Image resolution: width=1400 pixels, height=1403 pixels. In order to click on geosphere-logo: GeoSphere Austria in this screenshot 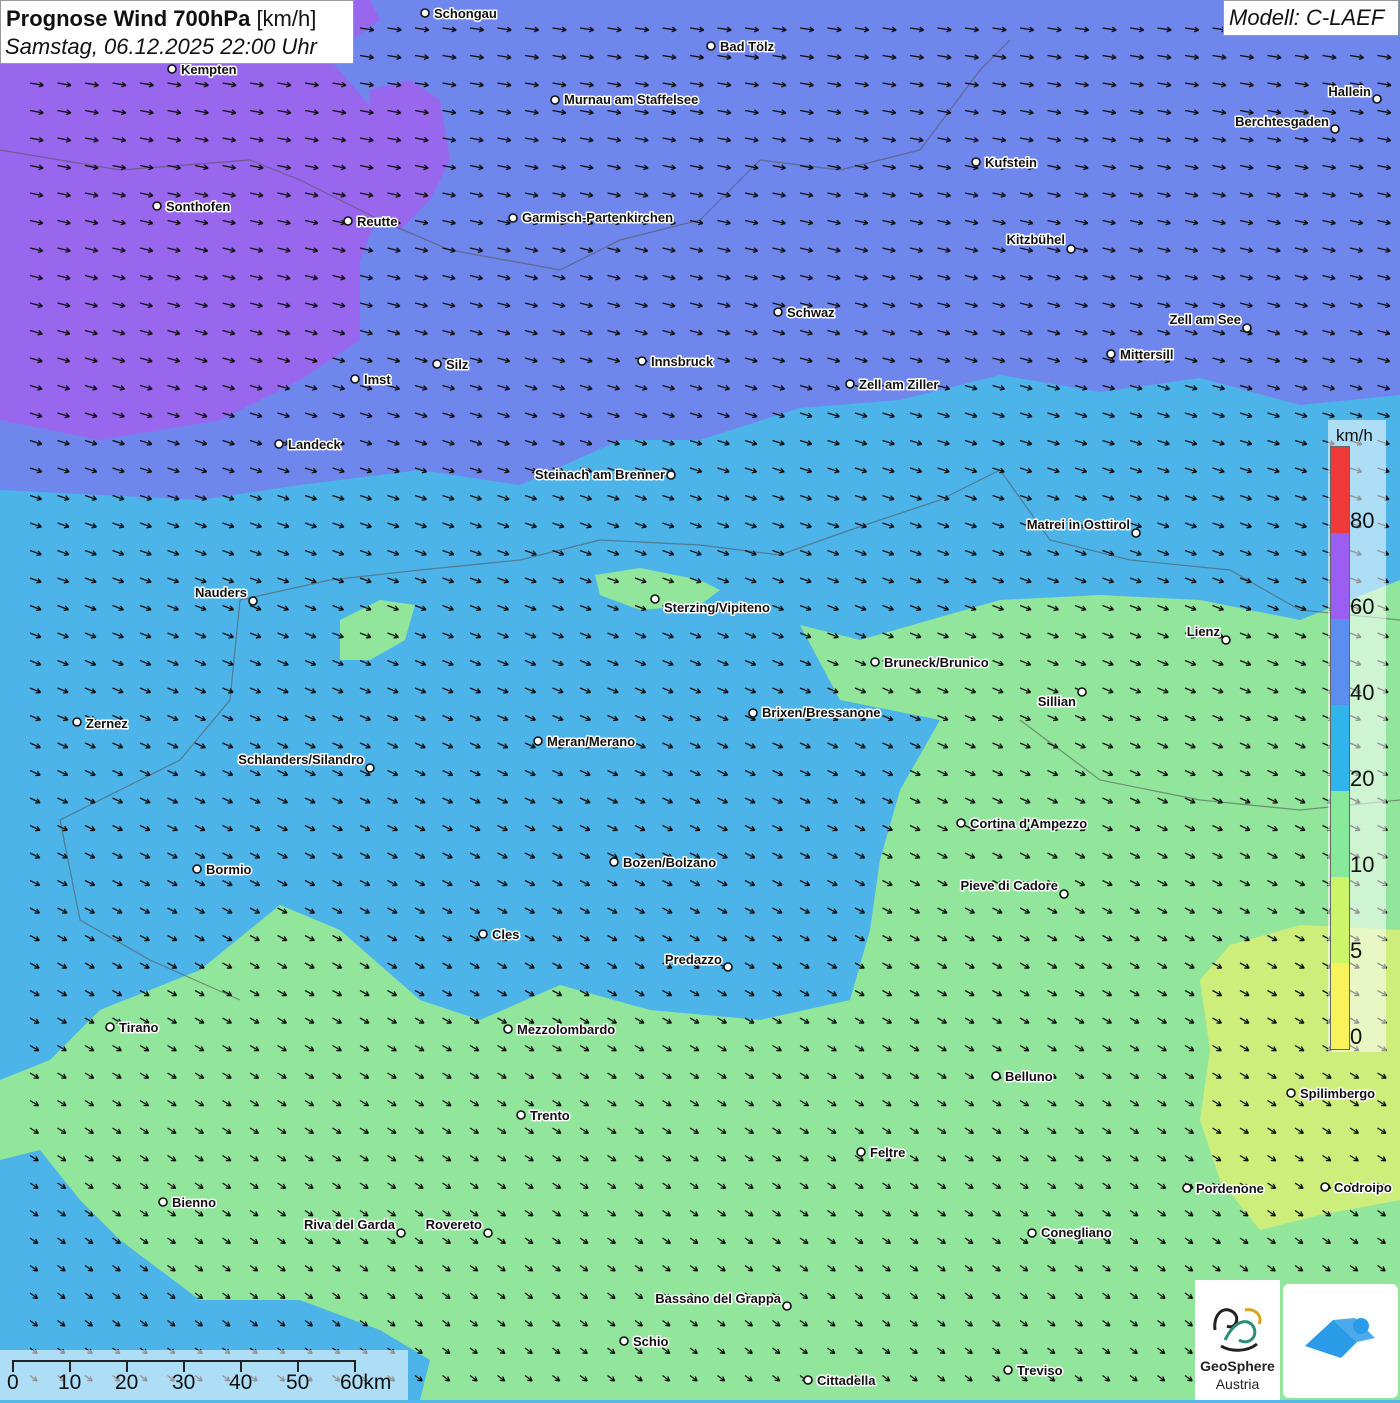, I will do `click(1237, 1340)`.